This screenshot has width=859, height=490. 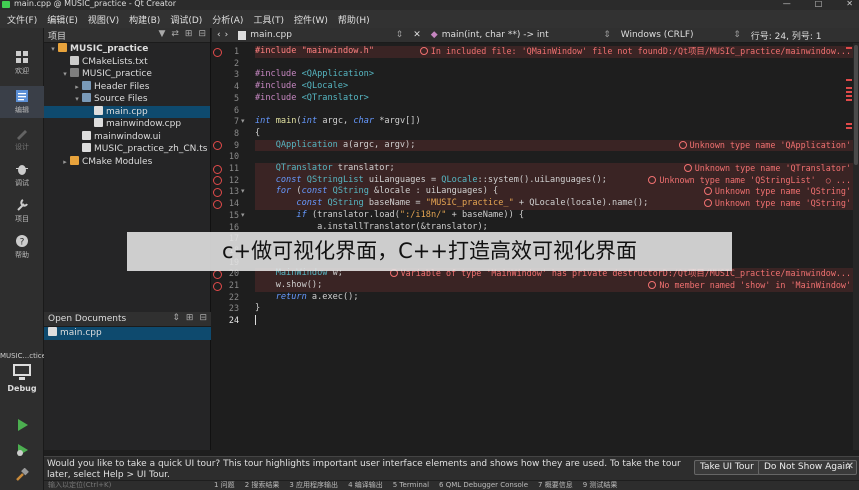 I want to click on menu-file: 文件(F), so click(x=22, y=19).